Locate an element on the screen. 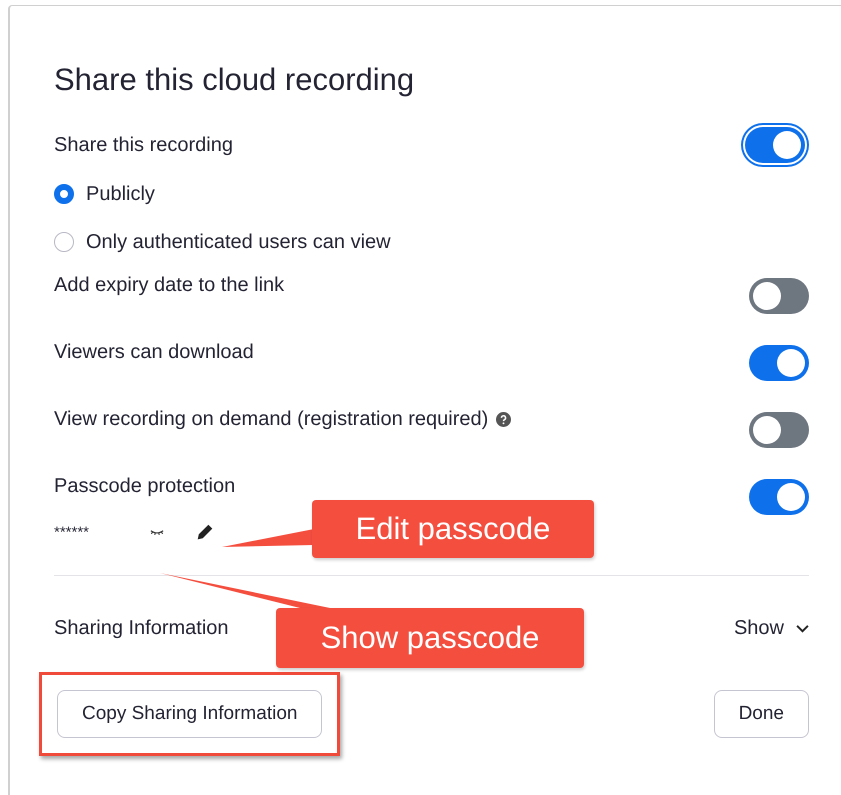 The width and height of the screenshot is (841, 795). radio-label: Publicly is located at coordinates (120, 194).